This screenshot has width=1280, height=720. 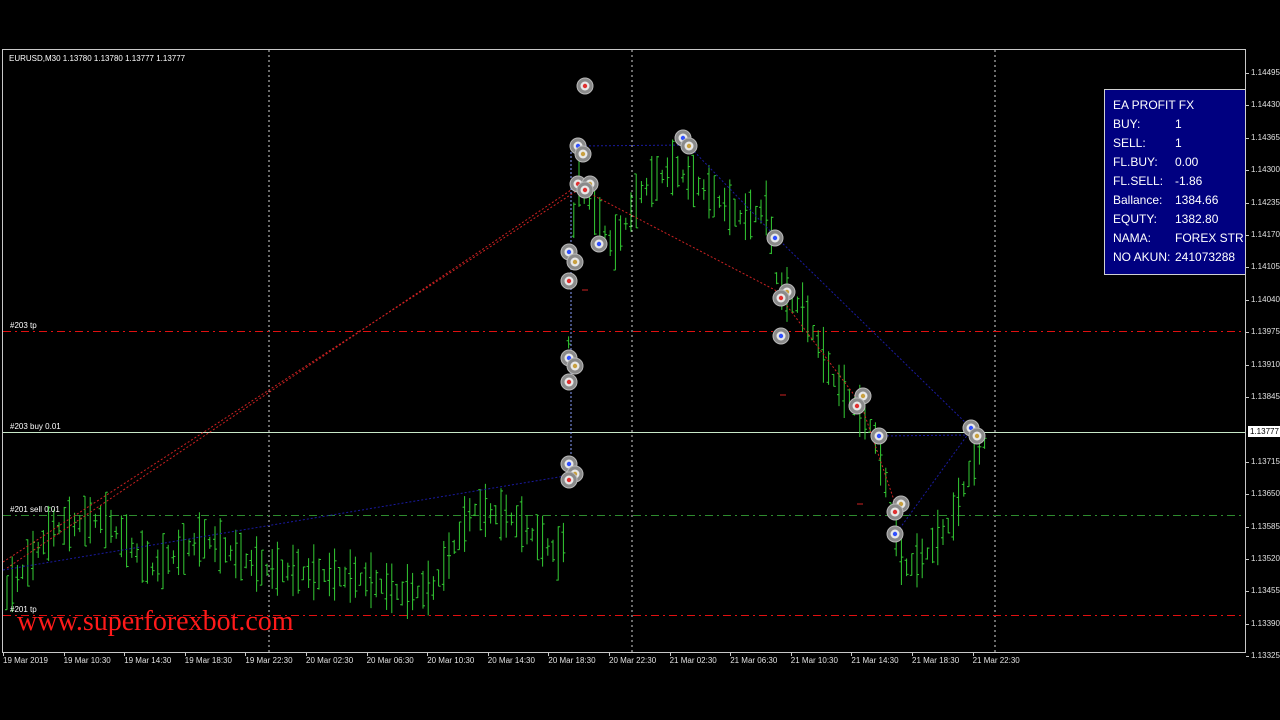 I want to click on ea-row-key: SELL:, so click(x=1129, y=143).